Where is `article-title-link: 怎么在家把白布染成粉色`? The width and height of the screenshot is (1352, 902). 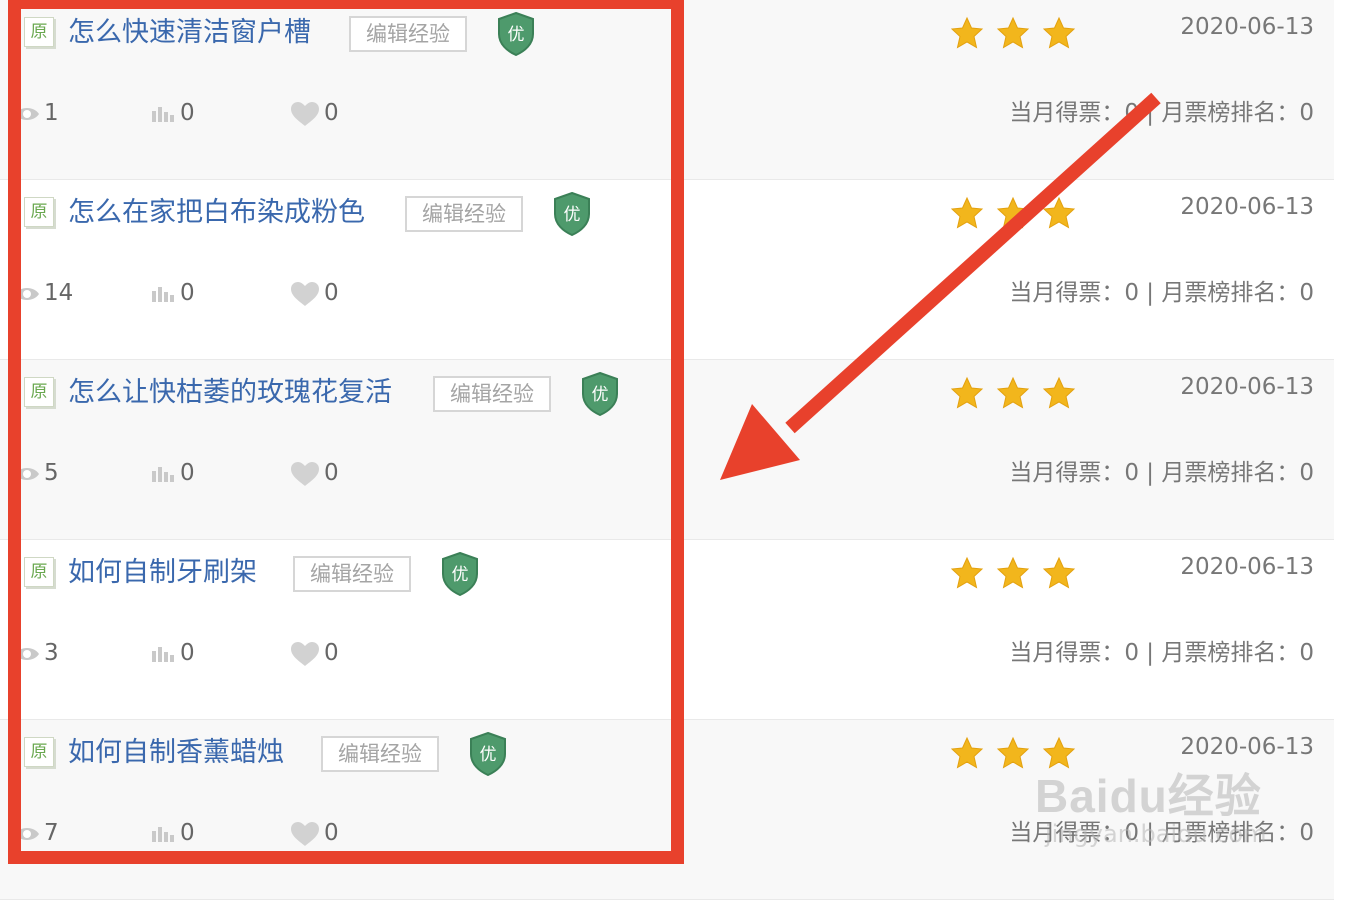
article-title-link: 怎么在家把白布染成粉色 is located at coordinates (216, 213).